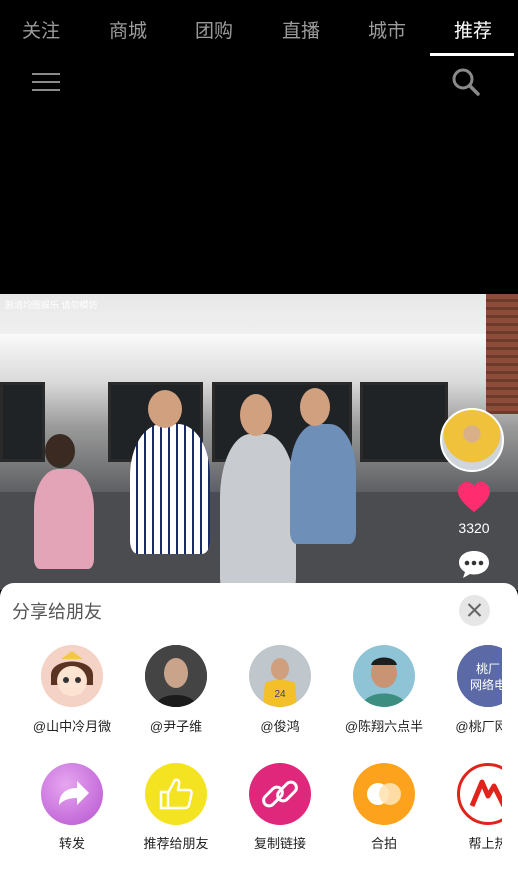  Describe the element at coordinates (384, 726) in the screenshot. I see `friend-name: @陈翔六点半` at that location.